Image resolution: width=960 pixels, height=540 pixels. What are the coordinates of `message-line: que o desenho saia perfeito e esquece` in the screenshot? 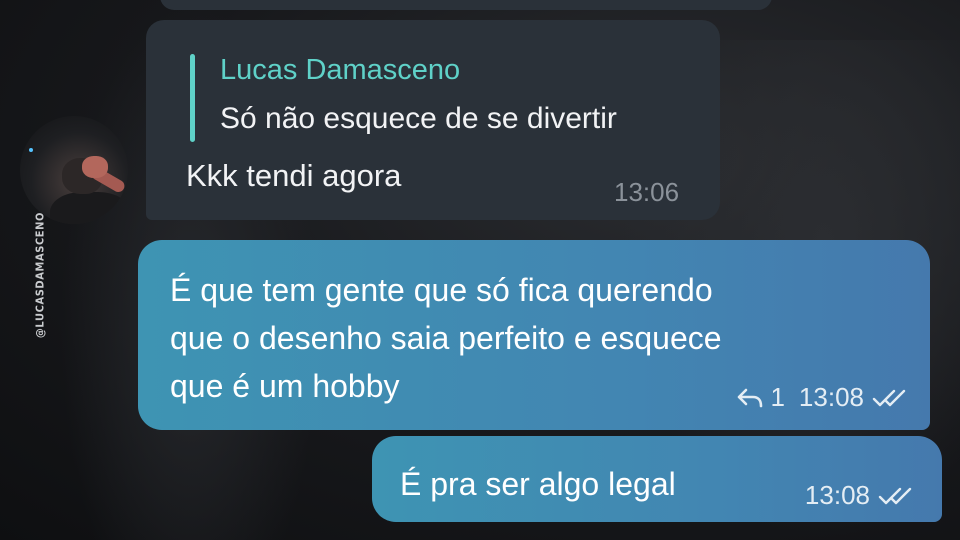 It's located at (446, 338).